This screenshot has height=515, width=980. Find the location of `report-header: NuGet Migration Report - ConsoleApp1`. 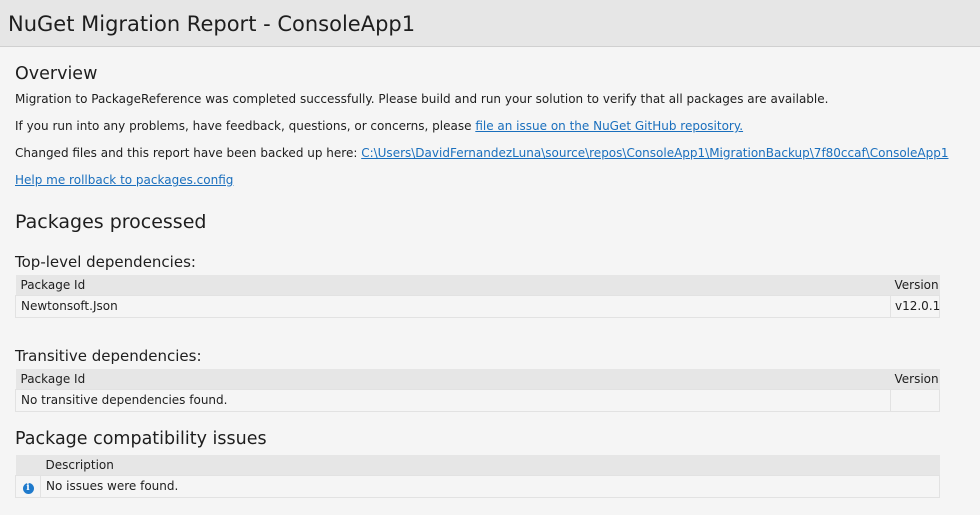

report-header: NuGet Migration Report - ConsoleApp1 is located at coordinates (490, 23).